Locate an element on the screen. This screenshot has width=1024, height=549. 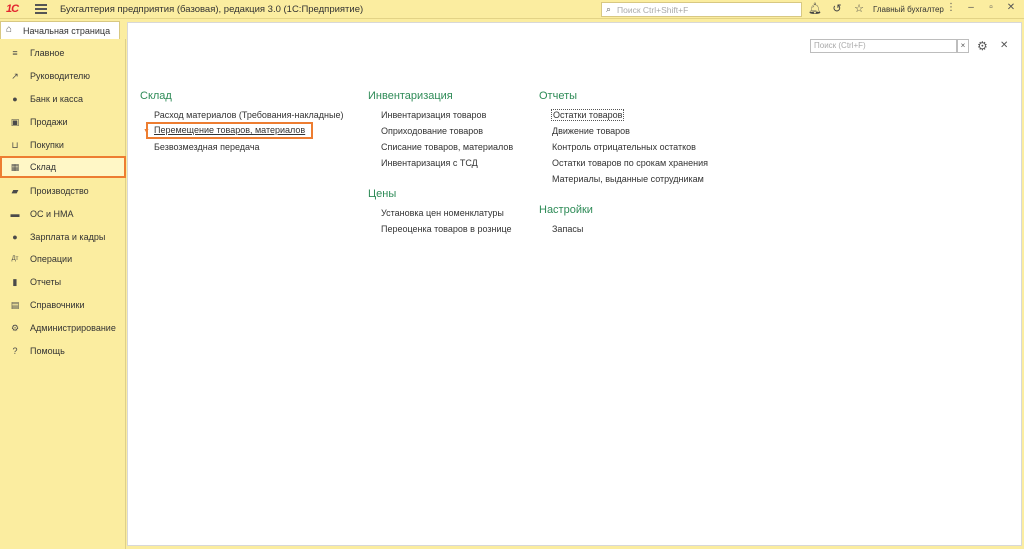
coin-icon: ● is located at coordinates (15, 99).